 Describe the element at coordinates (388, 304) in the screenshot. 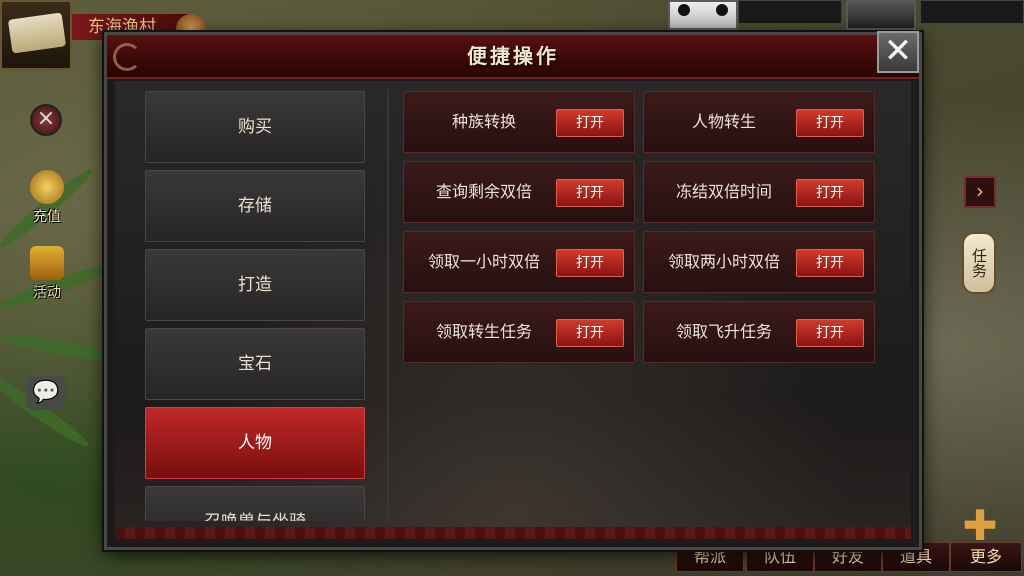

I see `panel-divider` at that location.